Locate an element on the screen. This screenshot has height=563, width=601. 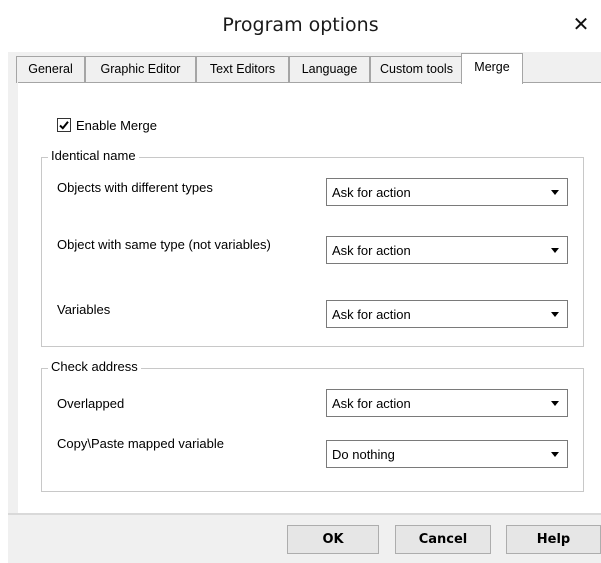
tab-merge: Merge is located at coordinates (492, 68).